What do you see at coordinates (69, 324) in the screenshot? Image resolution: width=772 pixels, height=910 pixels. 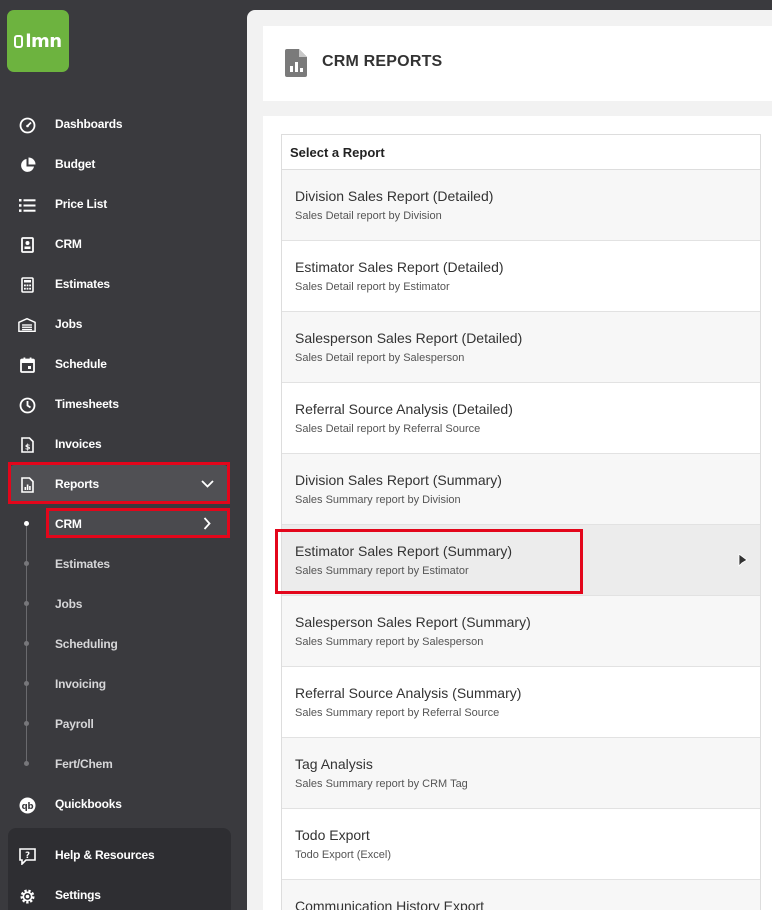 I see `sidebar-item-label: Jobs` at bounding box center [69, 324].